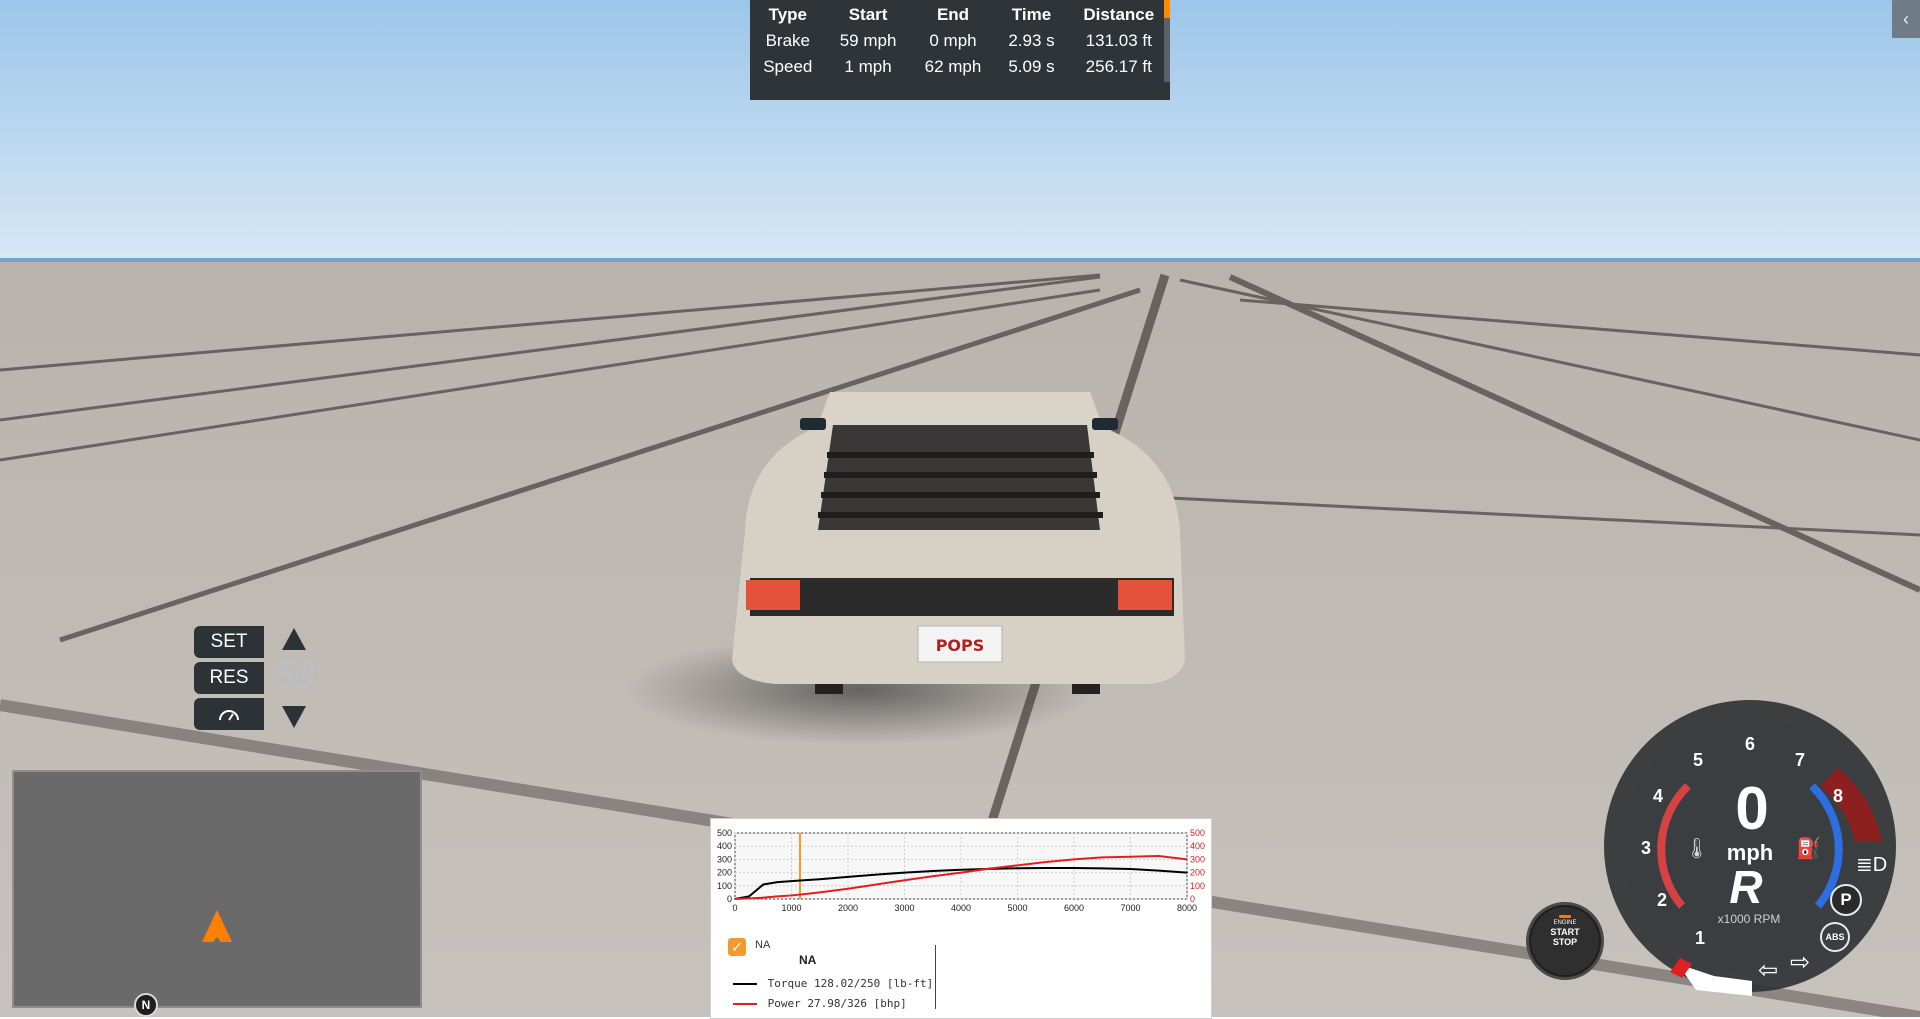 The height and width of the screenshot is (1019, 1920). I want to click on cruise-increase-button, so click(294, 639).